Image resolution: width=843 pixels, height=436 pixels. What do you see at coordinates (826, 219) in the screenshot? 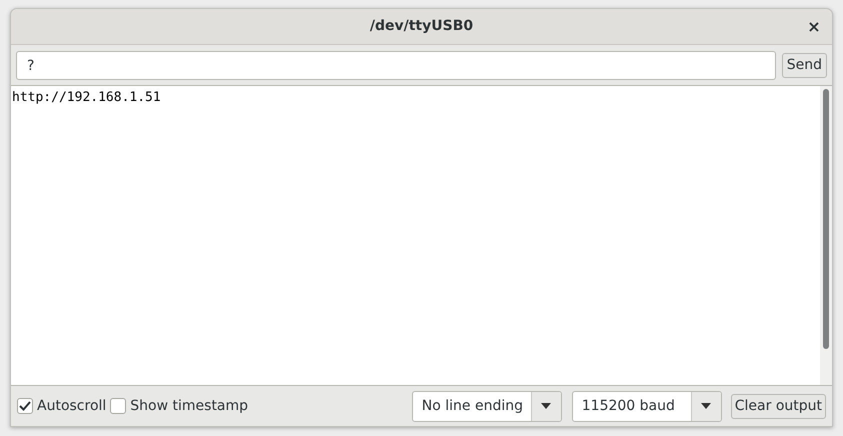
I see `scrollbar-thumb` at bounding box center [826, 219].